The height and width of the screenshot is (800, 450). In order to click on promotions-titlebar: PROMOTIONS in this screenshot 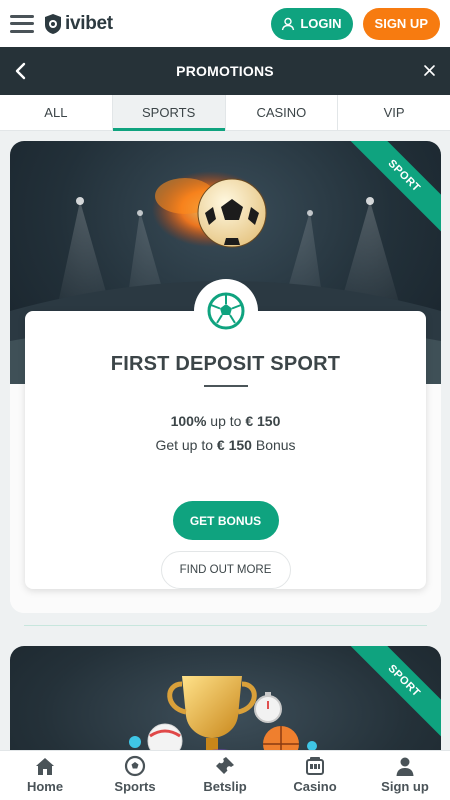, I will do `click(225, 71)`.